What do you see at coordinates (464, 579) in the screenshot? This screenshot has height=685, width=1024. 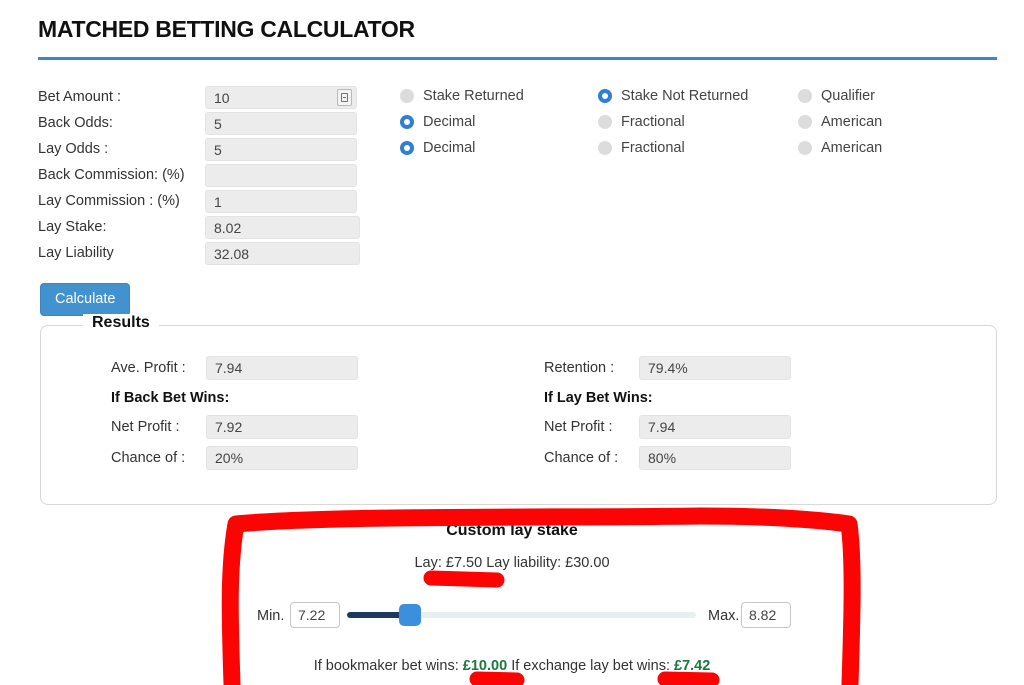 I see `annotation-underline-lay` at bounding box center [464, 579].